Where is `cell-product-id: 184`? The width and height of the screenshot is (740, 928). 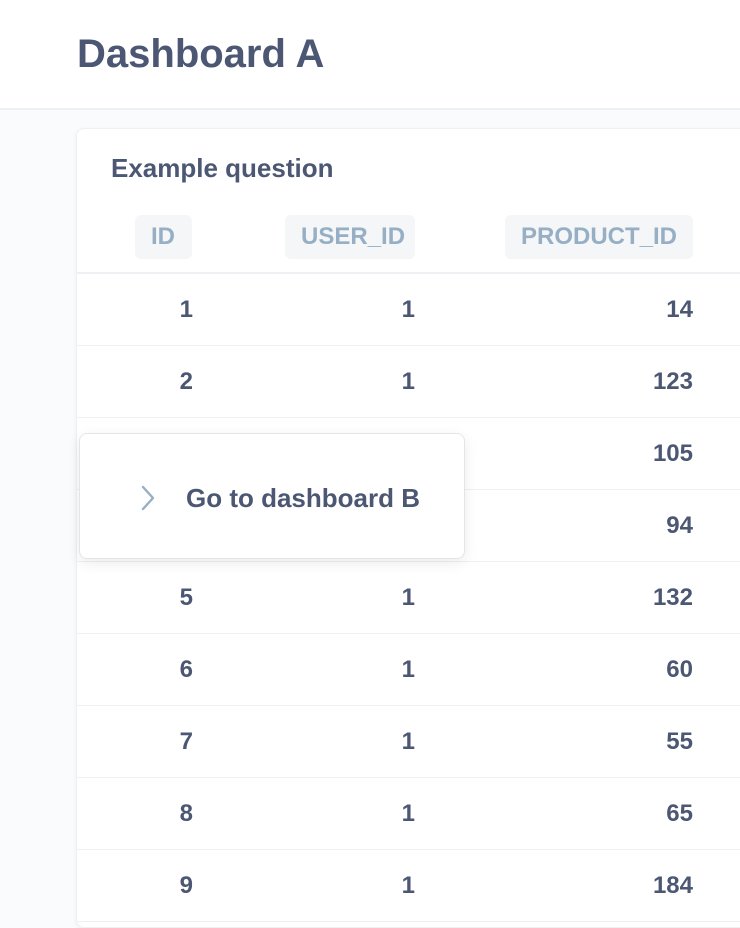 cell-product-id: 184 is located at coordinates (635, 885).